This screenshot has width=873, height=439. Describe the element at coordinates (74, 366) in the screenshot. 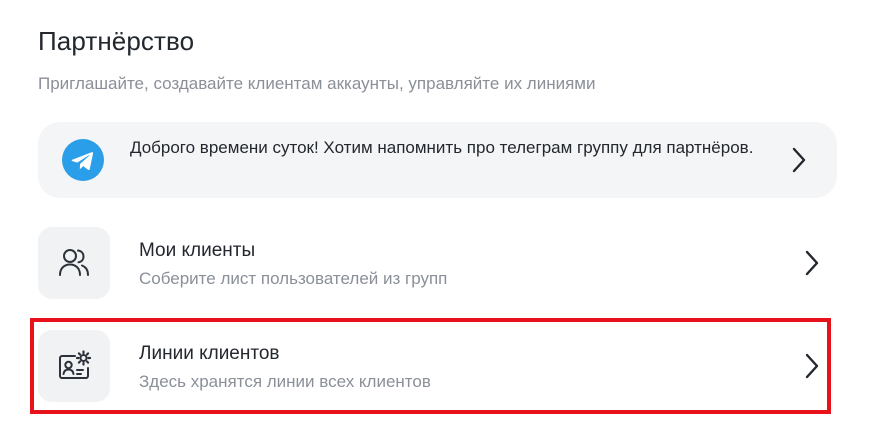

I see `id-card-settings-icon` at that location.